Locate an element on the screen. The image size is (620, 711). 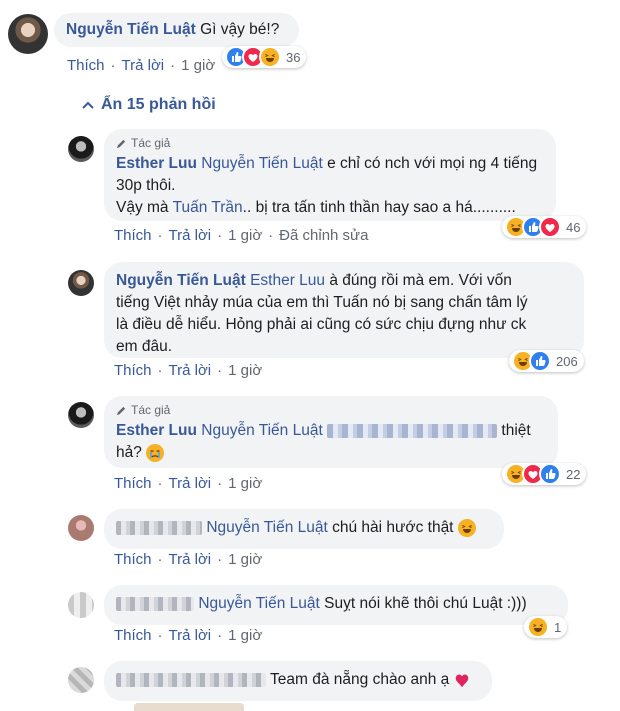
blurred-mention is located at coordinates (412, 430).